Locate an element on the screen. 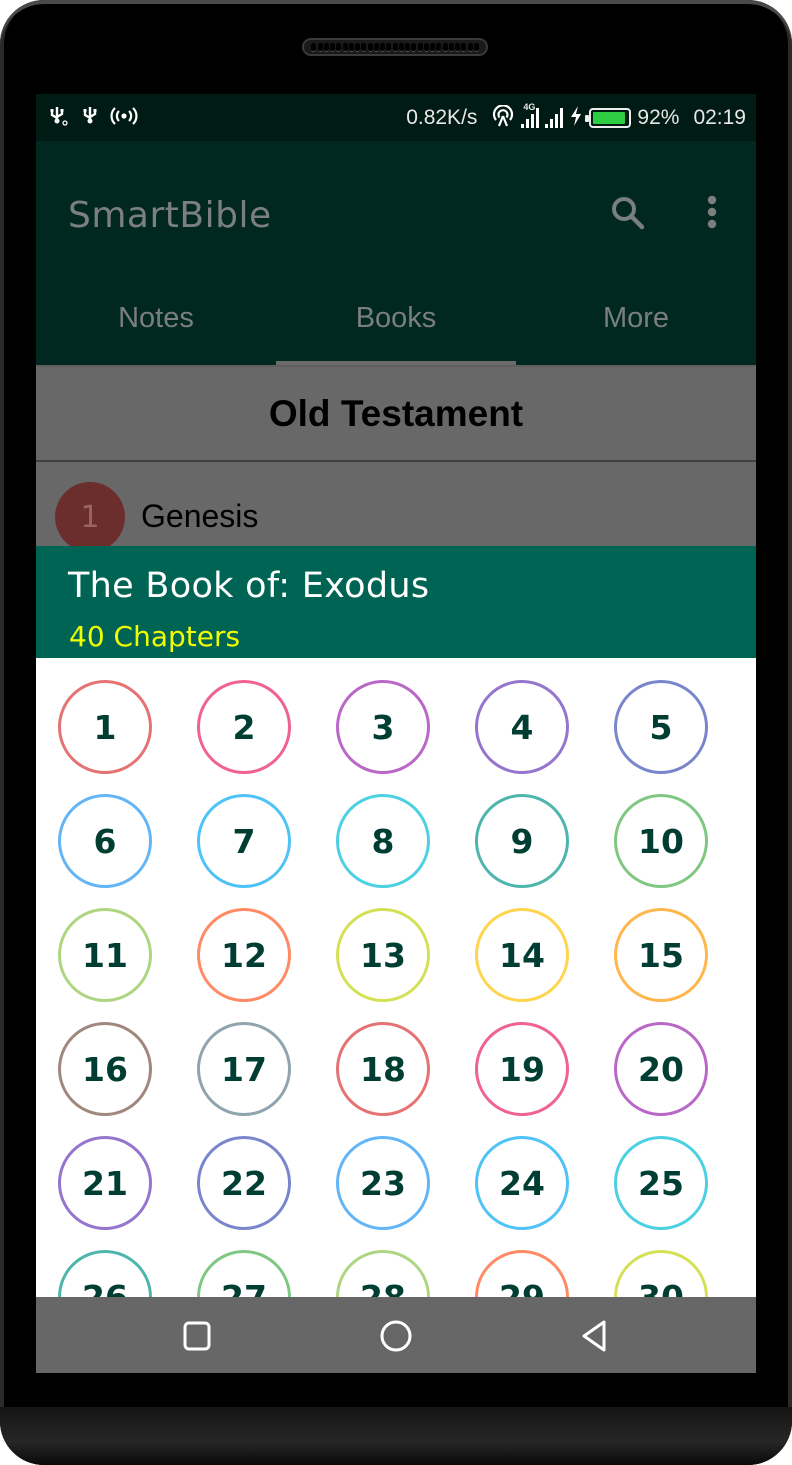  chapter-button-12: 12 is located at coordinates (244, 955).